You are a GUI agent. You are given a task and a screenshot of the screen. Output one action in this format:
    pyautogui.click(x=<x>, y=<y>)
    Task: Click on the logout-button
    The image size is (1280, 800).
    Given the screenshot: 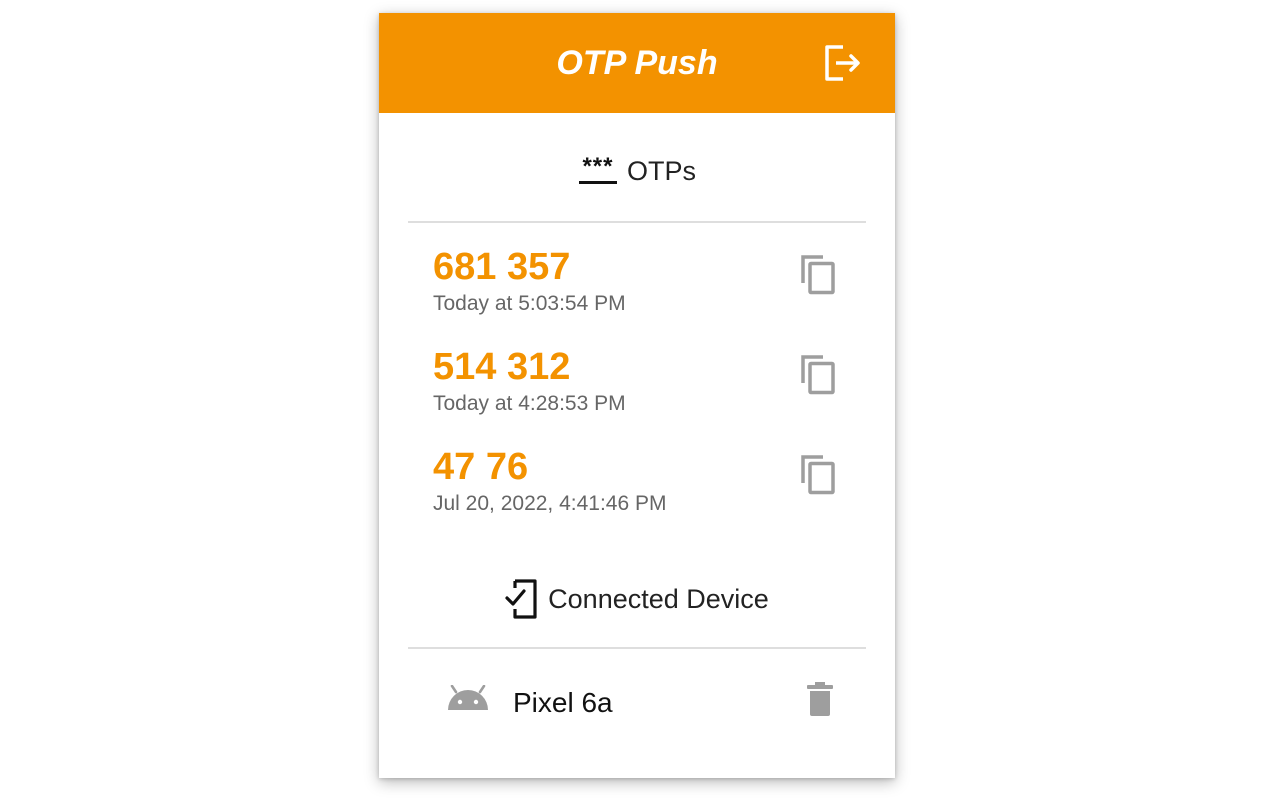 What is the action you would take?
    pyautogui.click(x=843, y=63)
    